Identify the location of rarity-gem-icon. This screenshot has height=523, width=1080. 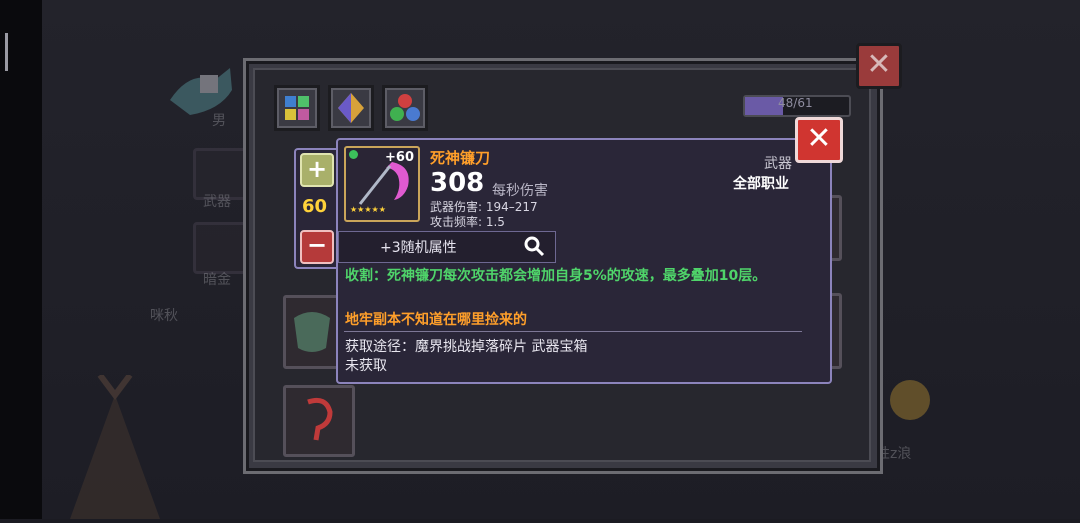
(353, 154).